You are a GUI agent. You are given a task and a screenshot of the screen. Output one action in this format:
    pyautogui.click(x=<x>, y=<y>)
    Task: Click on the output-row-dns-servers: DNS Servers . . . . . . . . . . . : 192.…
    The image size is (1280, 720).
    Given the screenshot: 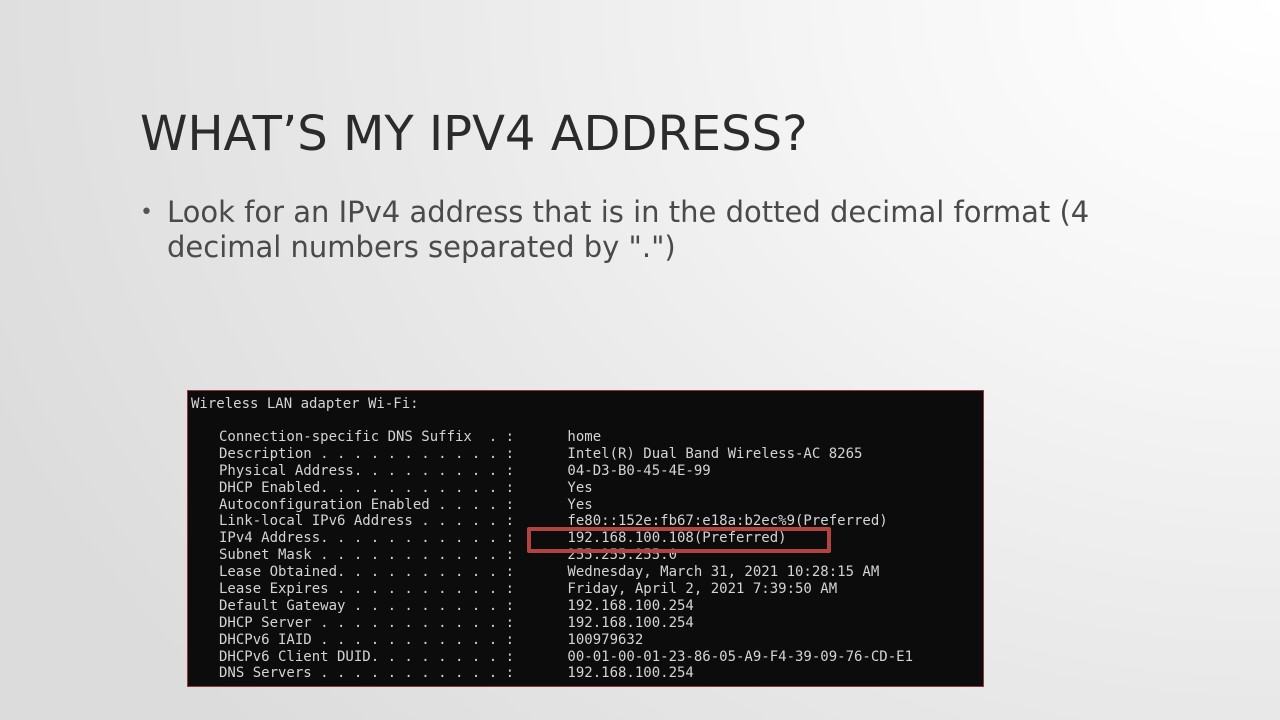 What is the action you would take?
    pyautogui.click(x=566, y=673)
    